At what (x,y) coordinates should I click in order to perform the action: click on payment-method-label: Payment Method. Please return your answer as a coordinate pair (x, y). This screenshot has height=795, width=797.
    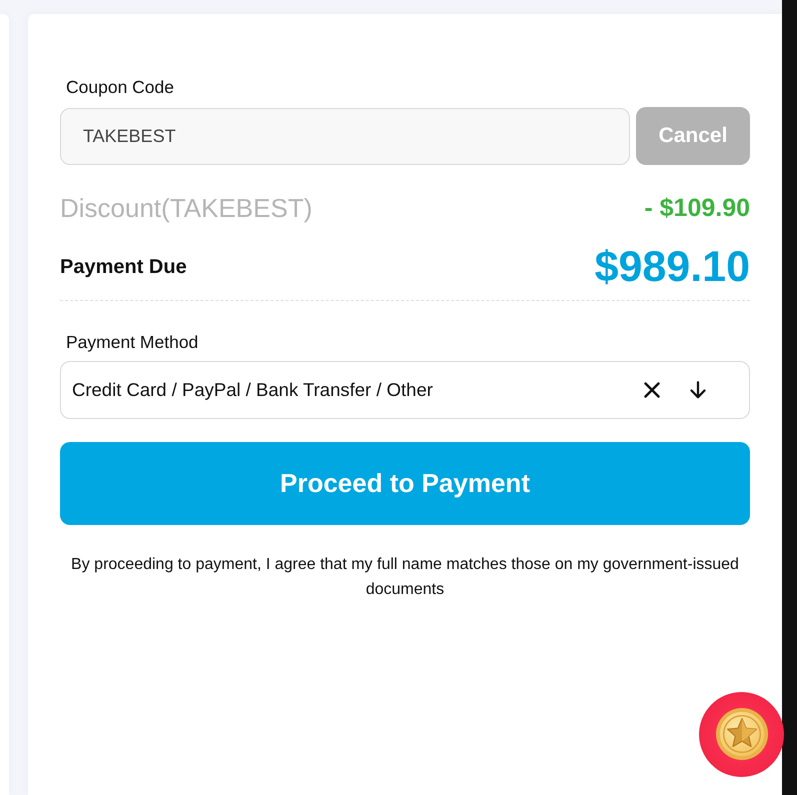
    Looking at the image, I should click on (132, 342).